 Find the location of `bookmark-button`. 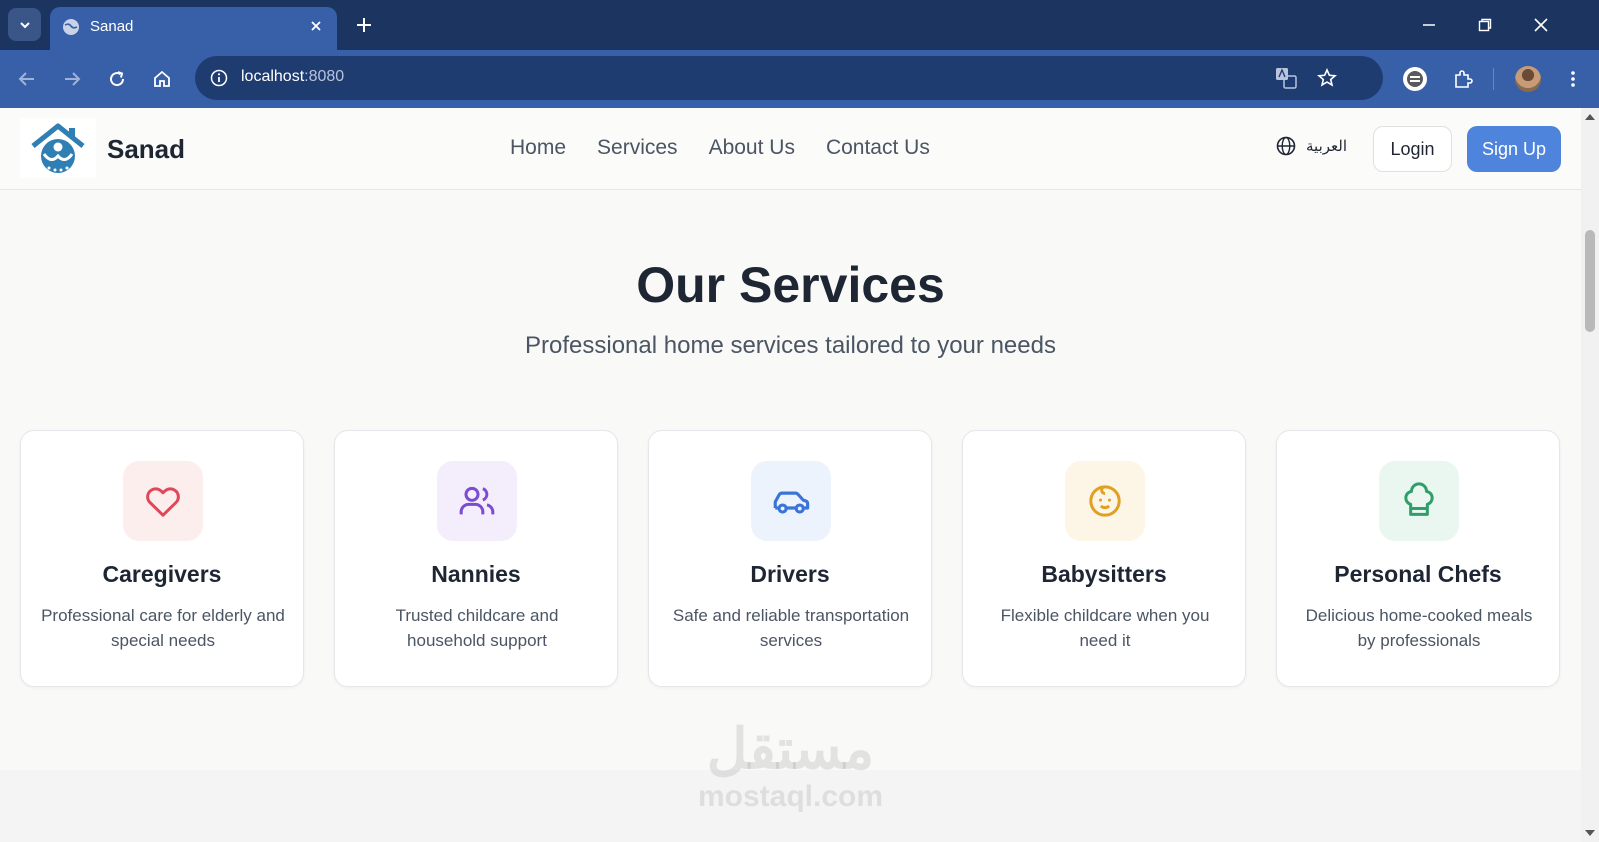

bookmark-button is located at coordinates (1327, 78).